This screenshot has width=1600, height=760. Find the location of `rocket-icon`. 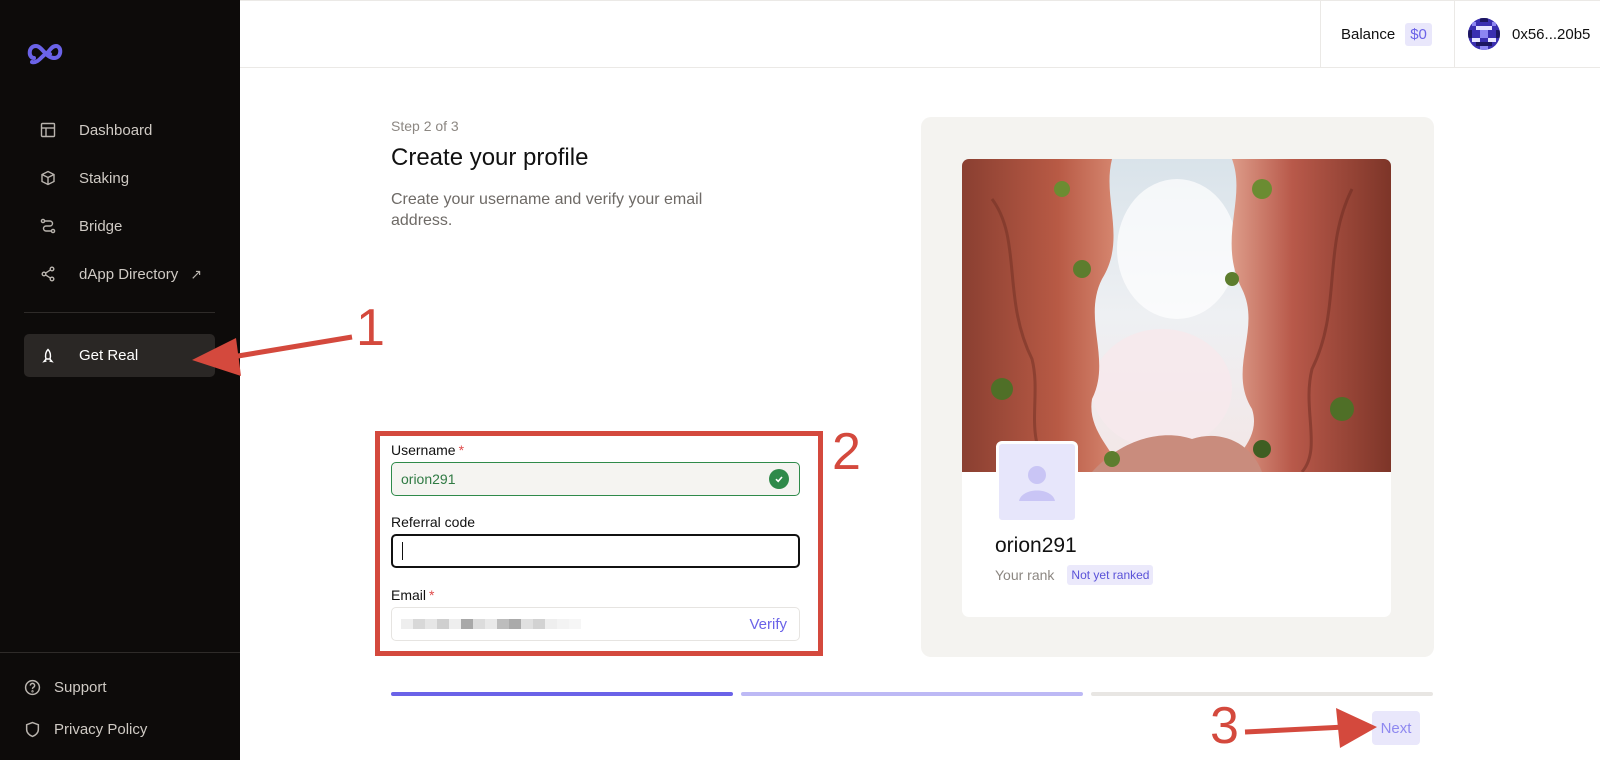

rocket-icon is located at coordinates (48, 356).